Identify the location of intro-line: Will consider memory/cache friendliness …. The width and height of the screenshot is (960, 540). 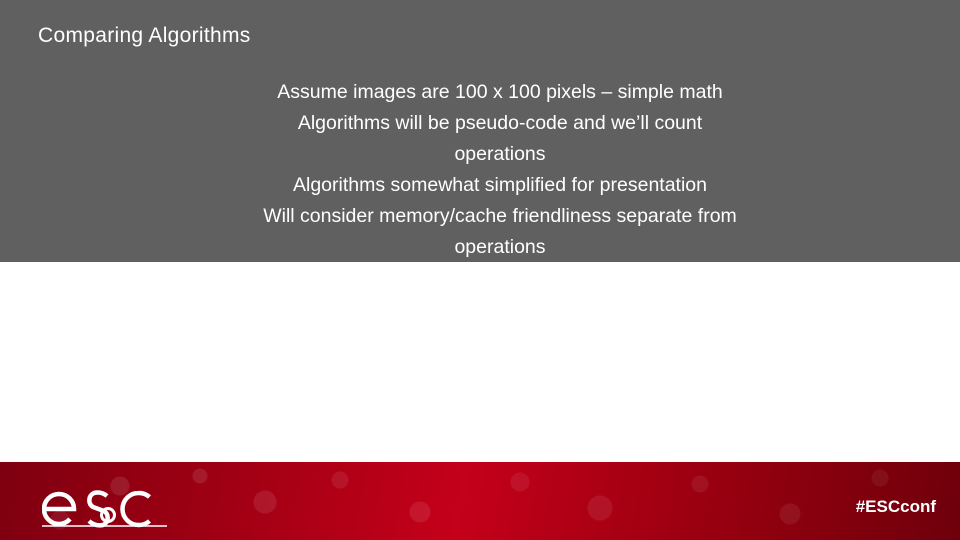
(500, 216).